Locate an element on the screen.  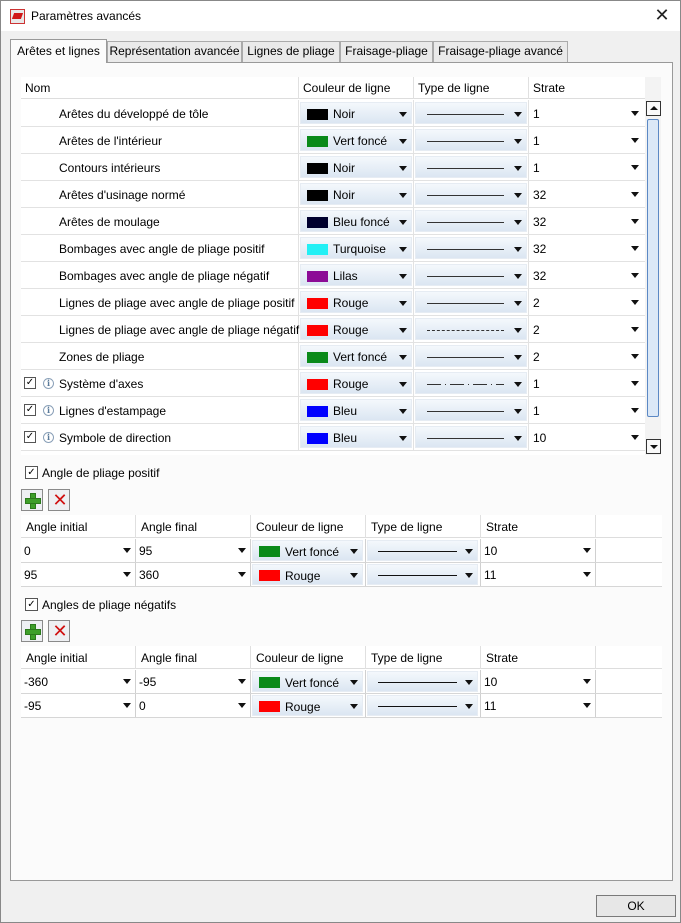
angle-final-dropdown: 95 is located at coordinates (193, 550).